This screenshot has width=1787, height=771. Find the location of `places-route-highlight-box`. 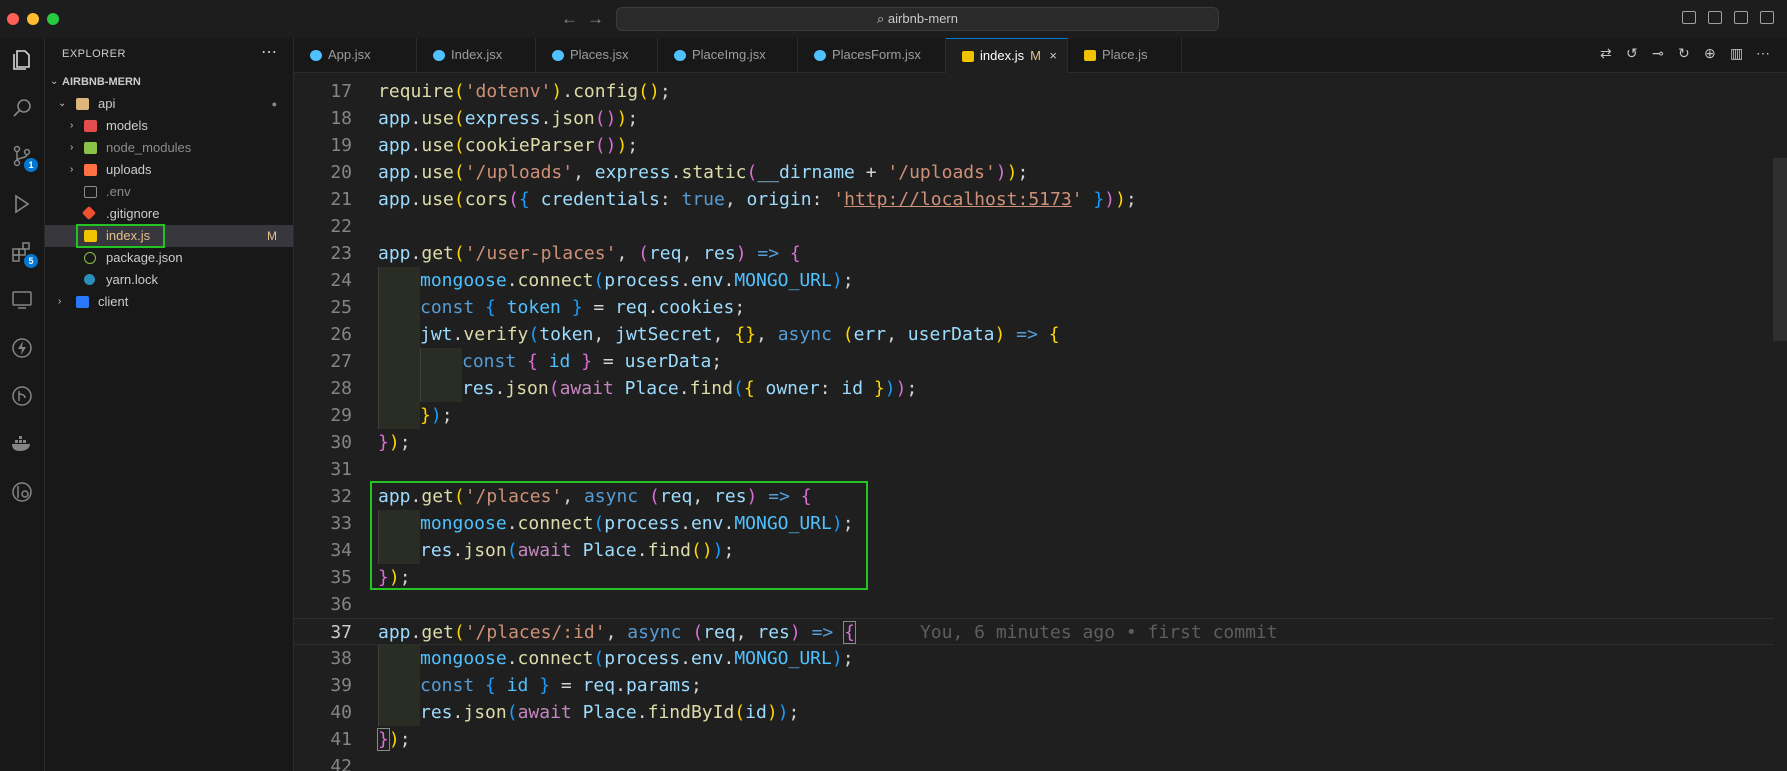

places-route-highlight-box is located at coordinates (619, 535).